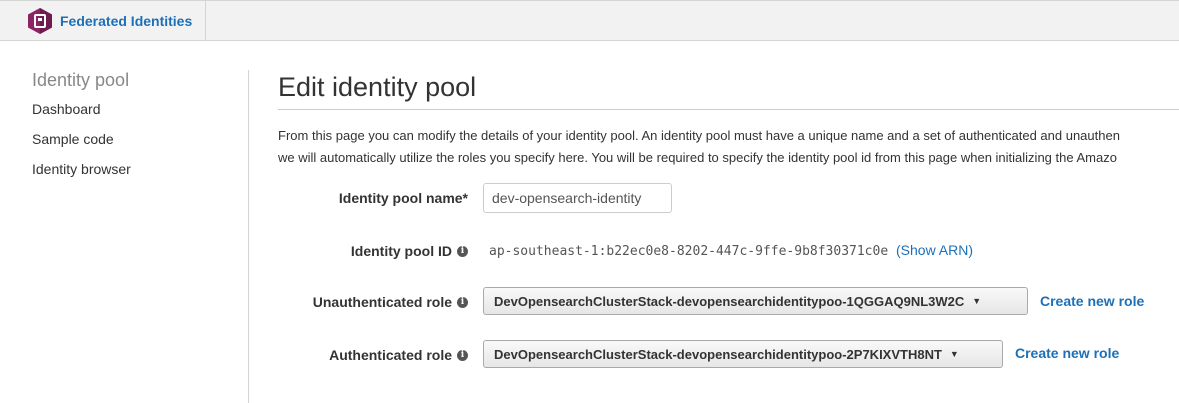  Describe the element at coordinates (401, 251) in the screenshot. I see `pool-id-label-text: Identity pool ID` at that location.